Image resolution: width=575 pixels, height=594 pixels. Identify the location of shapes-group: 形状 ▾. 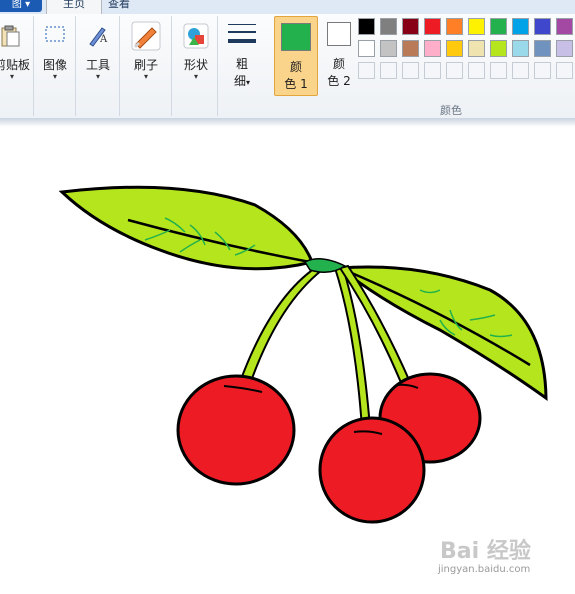
(196, 66).